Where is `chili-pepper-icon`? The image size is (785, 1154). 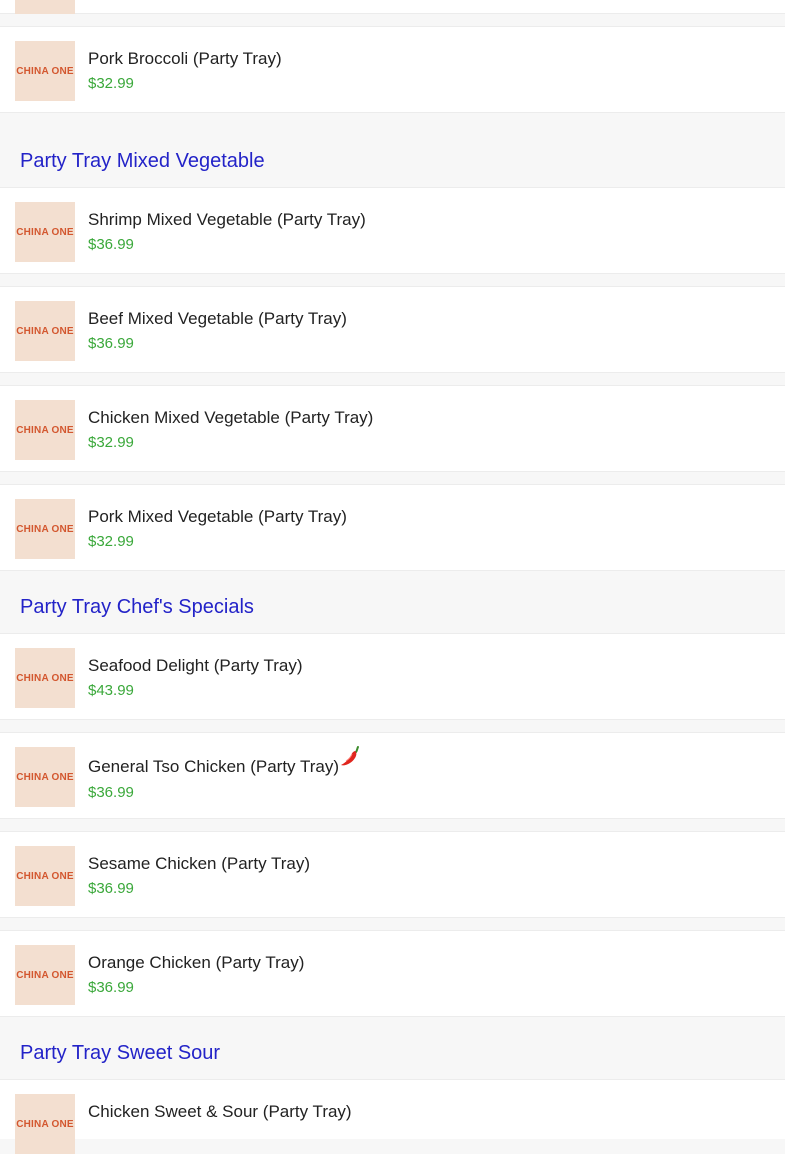
chili-pepper-icon is located at coordinates (351, 759).